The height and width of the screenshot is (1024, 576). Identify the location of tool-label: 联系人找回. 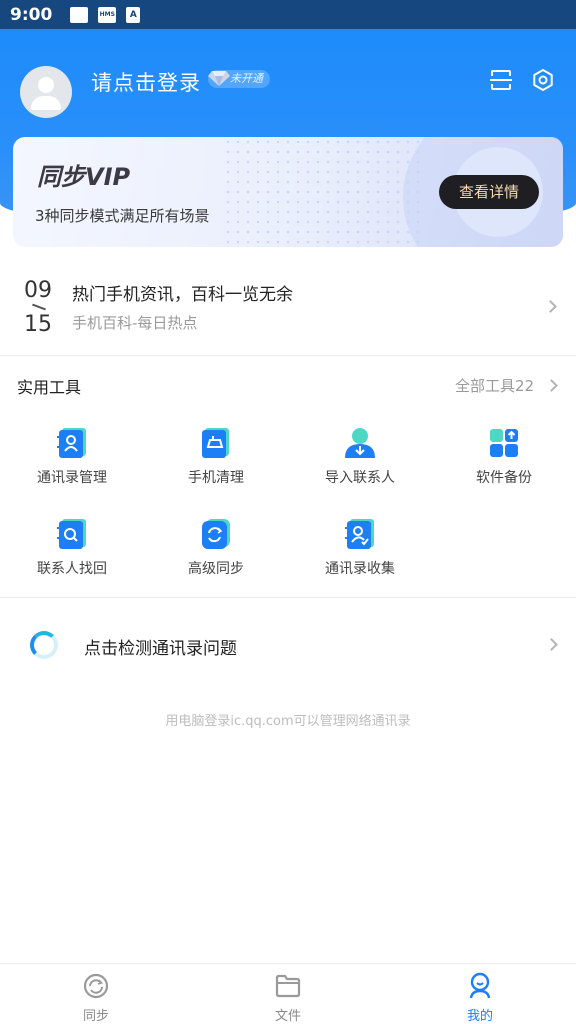
(72, 569).